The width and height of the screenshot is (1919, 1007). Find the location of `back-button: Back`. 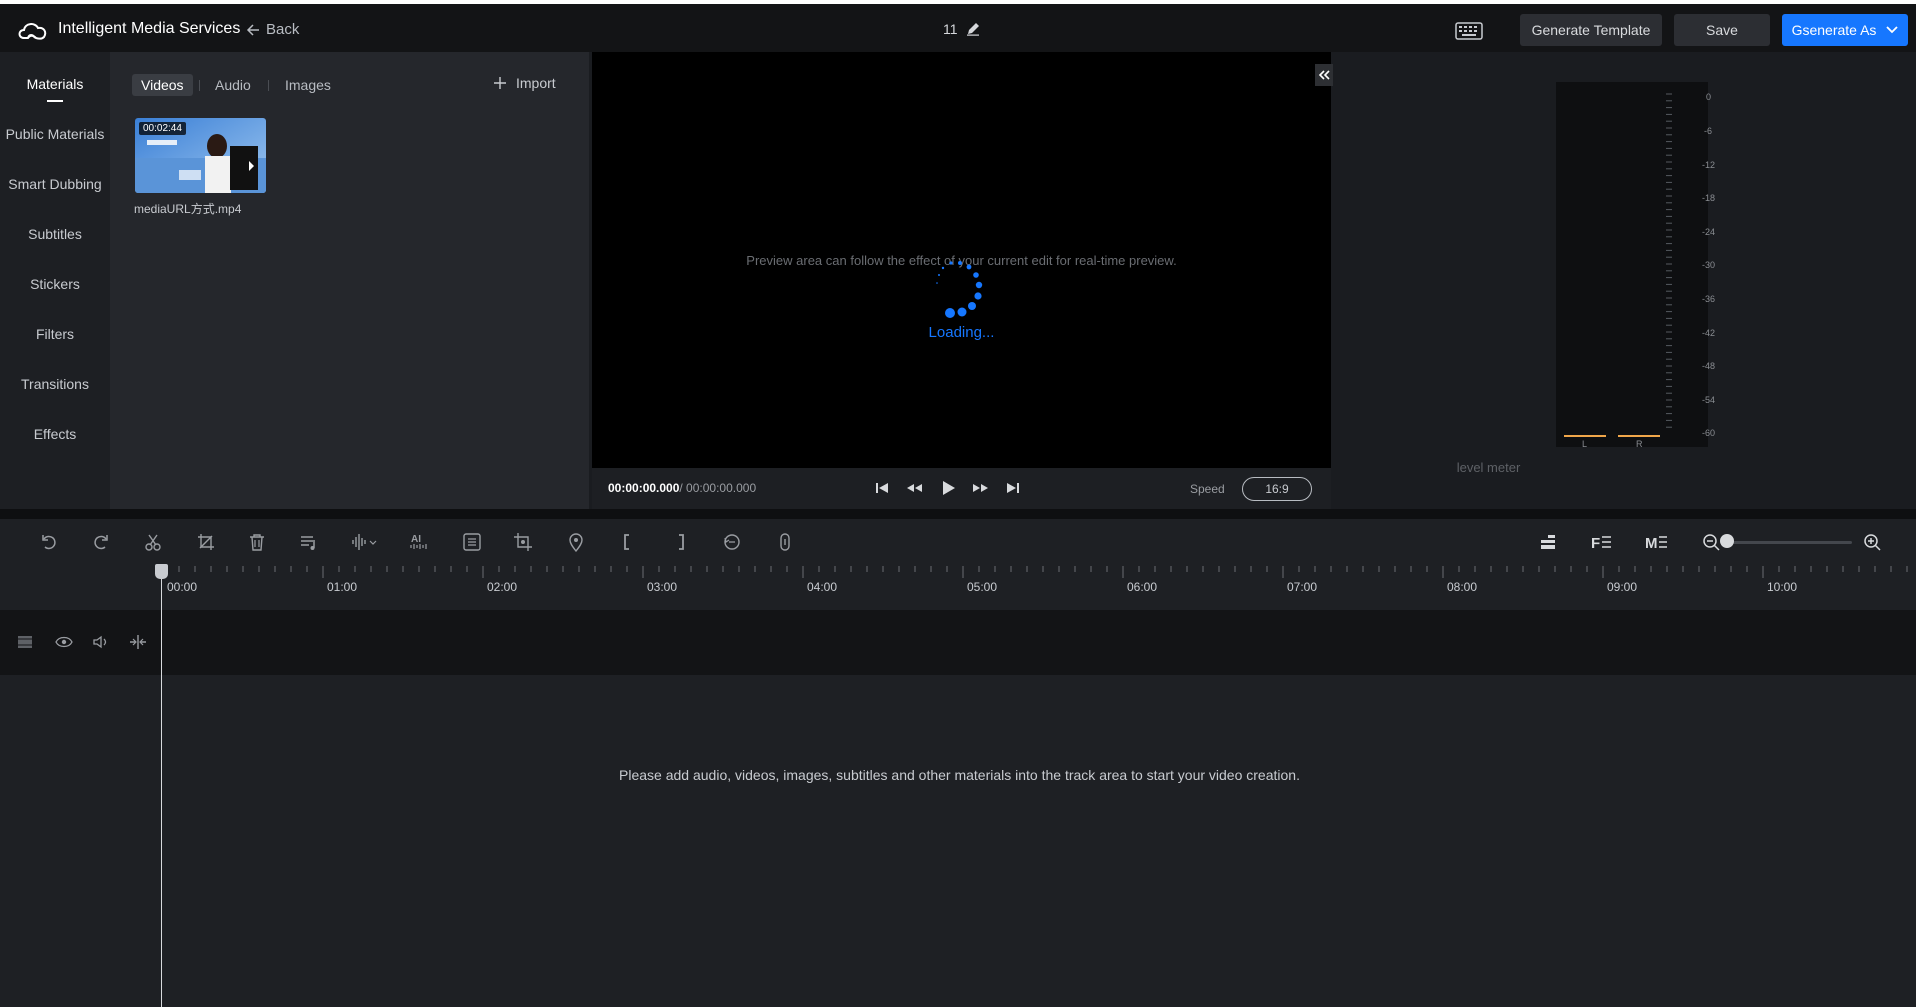

back-button: Back is located at coordinates (272, 29).